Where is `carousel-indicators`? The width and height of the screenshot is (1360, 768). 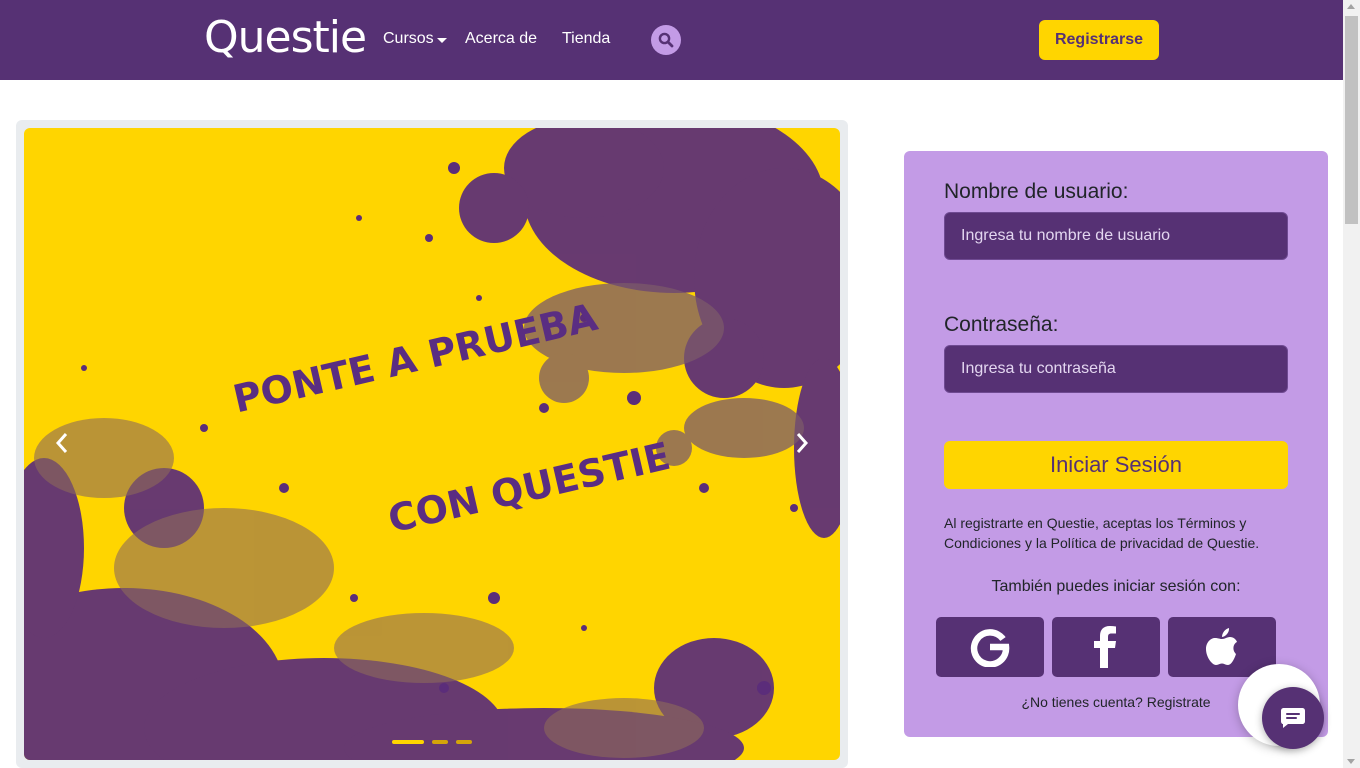
carousel-indicators is located at coordinates (432, 742).